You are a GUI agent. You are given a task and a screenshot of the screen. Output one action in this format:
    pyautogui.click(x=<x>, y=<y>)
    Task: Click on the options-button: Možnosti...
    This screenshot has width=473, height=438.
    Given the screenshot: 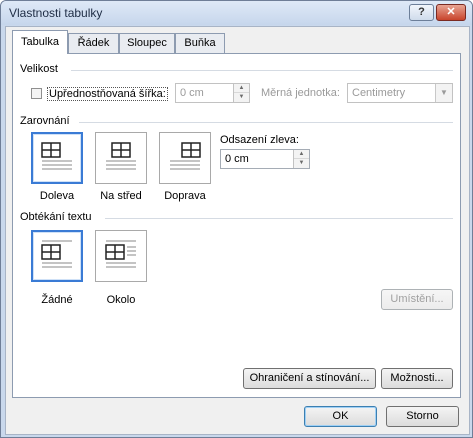 What is the action you would take?
    pyautogui.click(x=417, y=378)
    